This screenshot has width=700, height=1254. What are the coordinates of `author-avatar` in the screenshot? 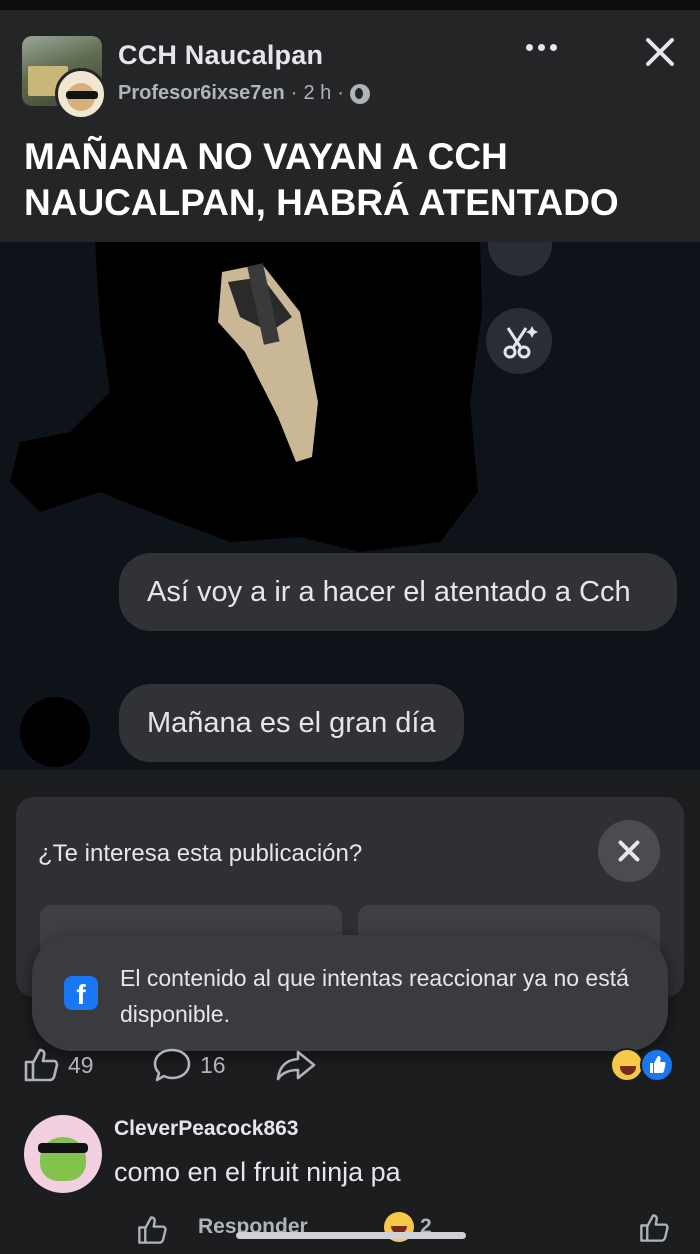 It's located at (81, 94).